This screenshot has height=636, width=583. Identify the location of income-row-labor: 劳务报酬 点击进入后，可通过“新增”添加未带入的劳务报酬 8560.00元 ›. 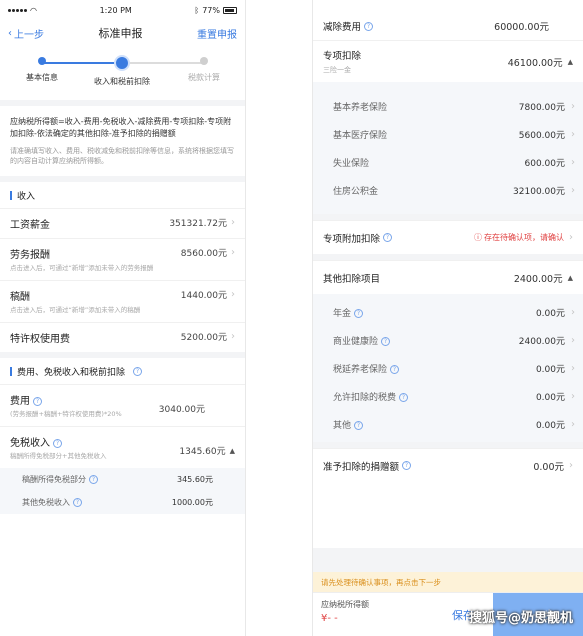
(122, 259).